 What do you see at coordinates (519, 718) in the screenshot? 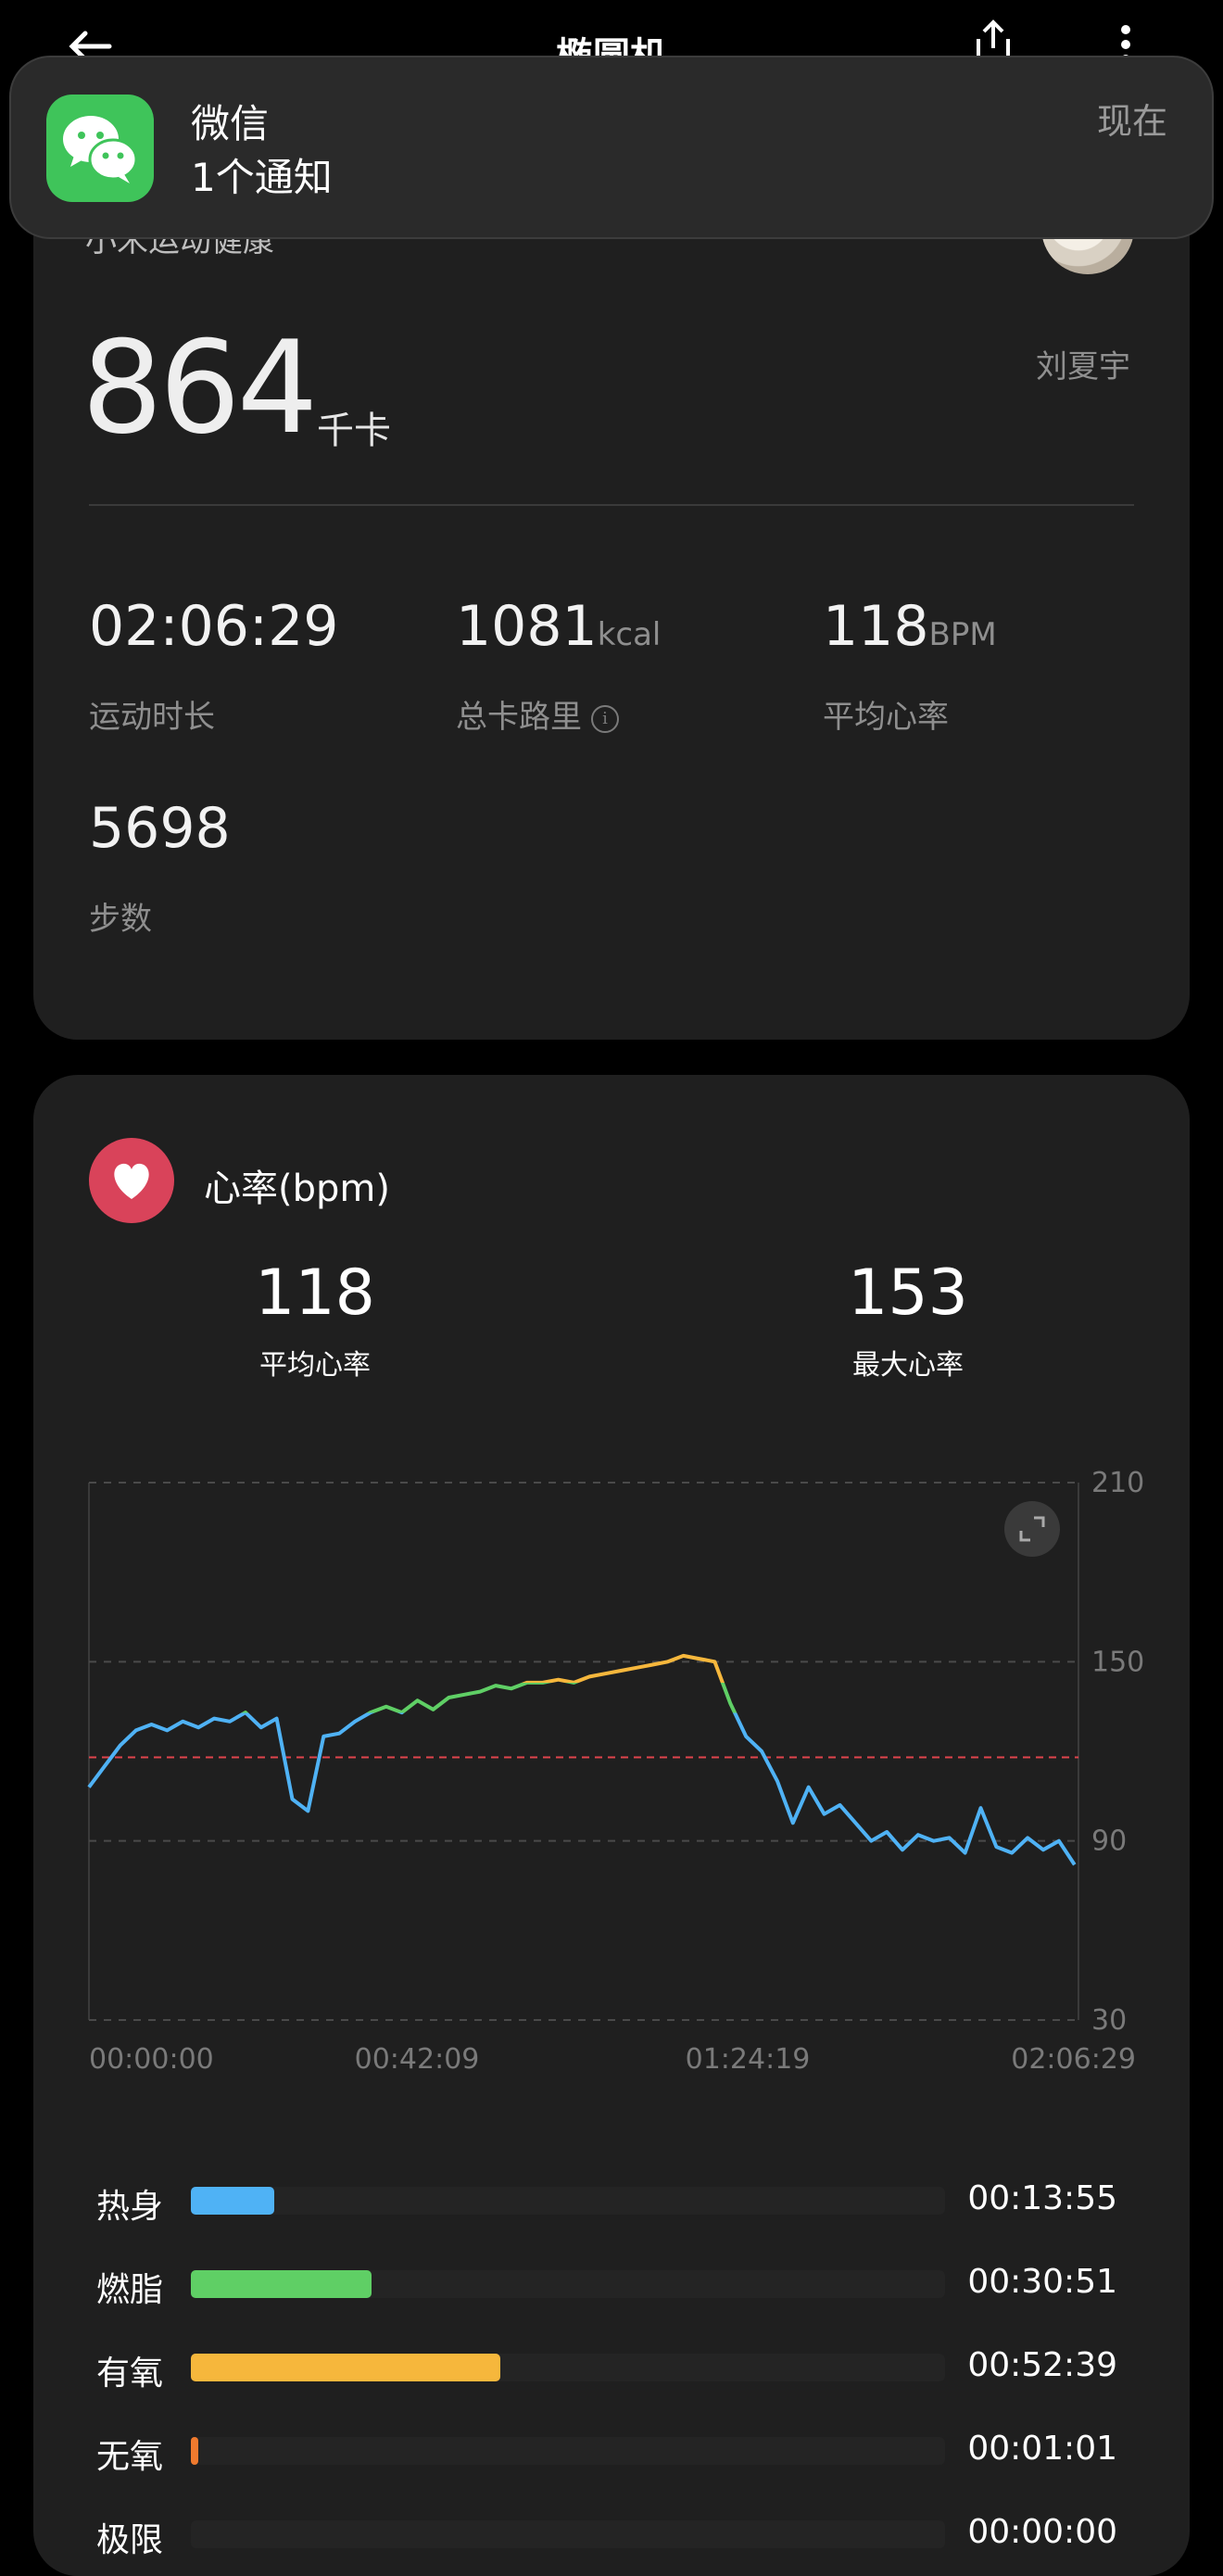
I see `stat-label: 总卡路里` at bounding box center [519, 718].